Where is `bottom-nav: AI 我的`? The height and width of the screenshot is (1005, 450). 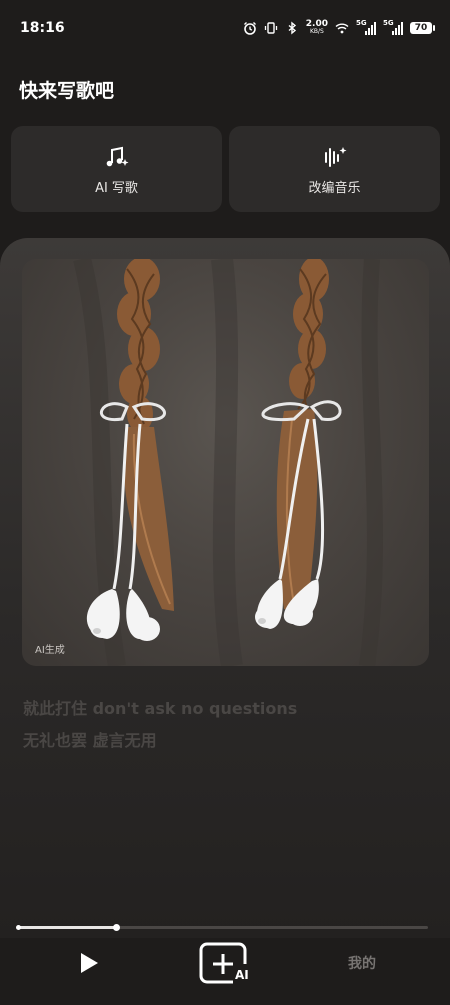
bottom-nav: AI 我的 is located at coordinates (225, 972).